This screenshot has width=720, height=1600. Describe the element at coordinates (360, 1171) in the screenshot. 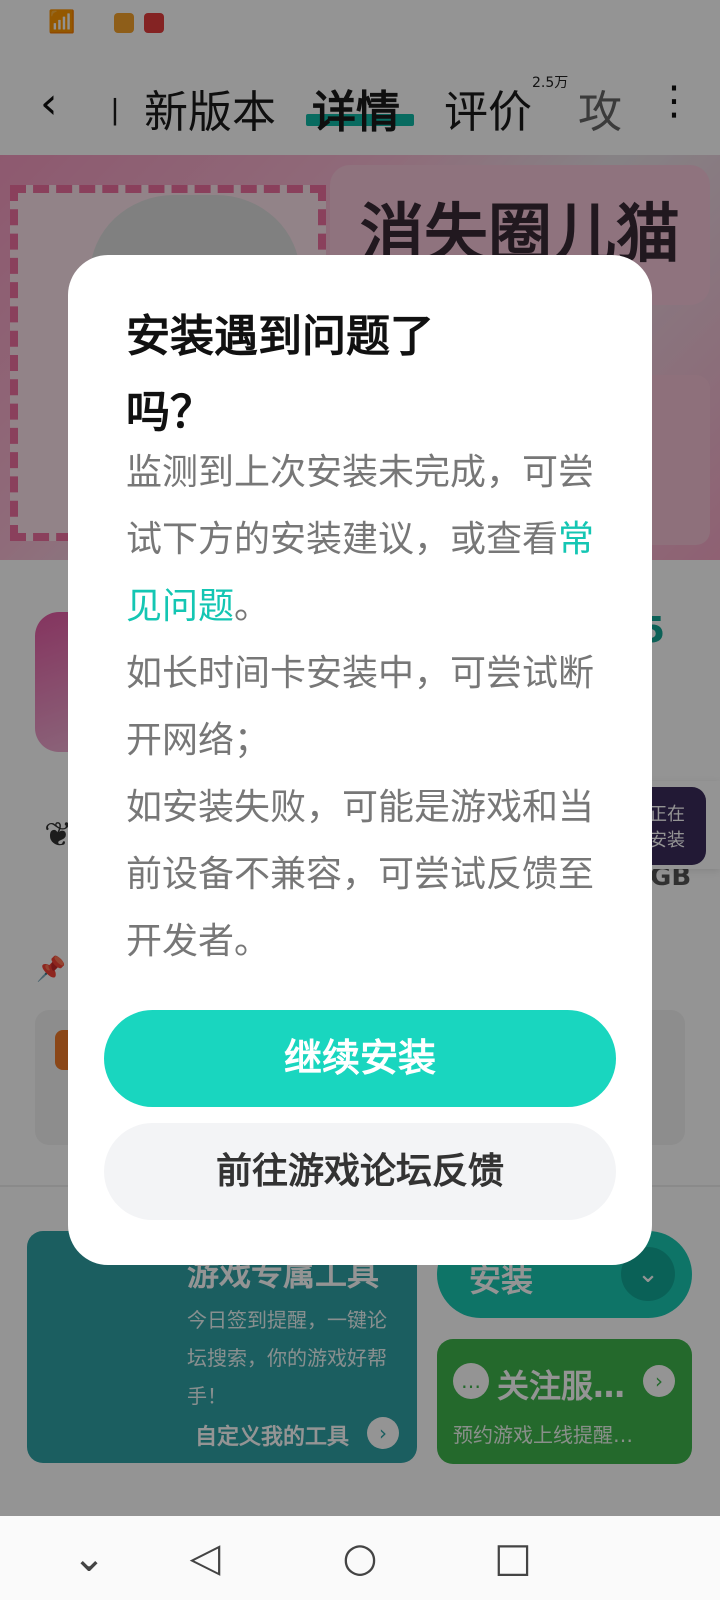

I see `forum-feedback-button: 前往游戏论坛反馈` at that location.